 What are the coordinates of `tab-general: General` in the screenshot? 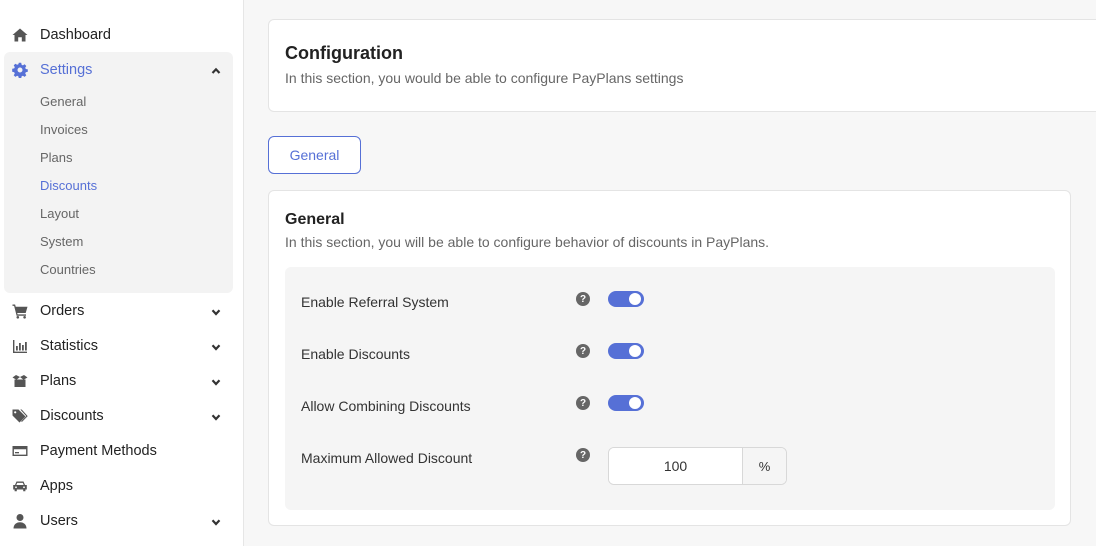 It's located at (314, 155).